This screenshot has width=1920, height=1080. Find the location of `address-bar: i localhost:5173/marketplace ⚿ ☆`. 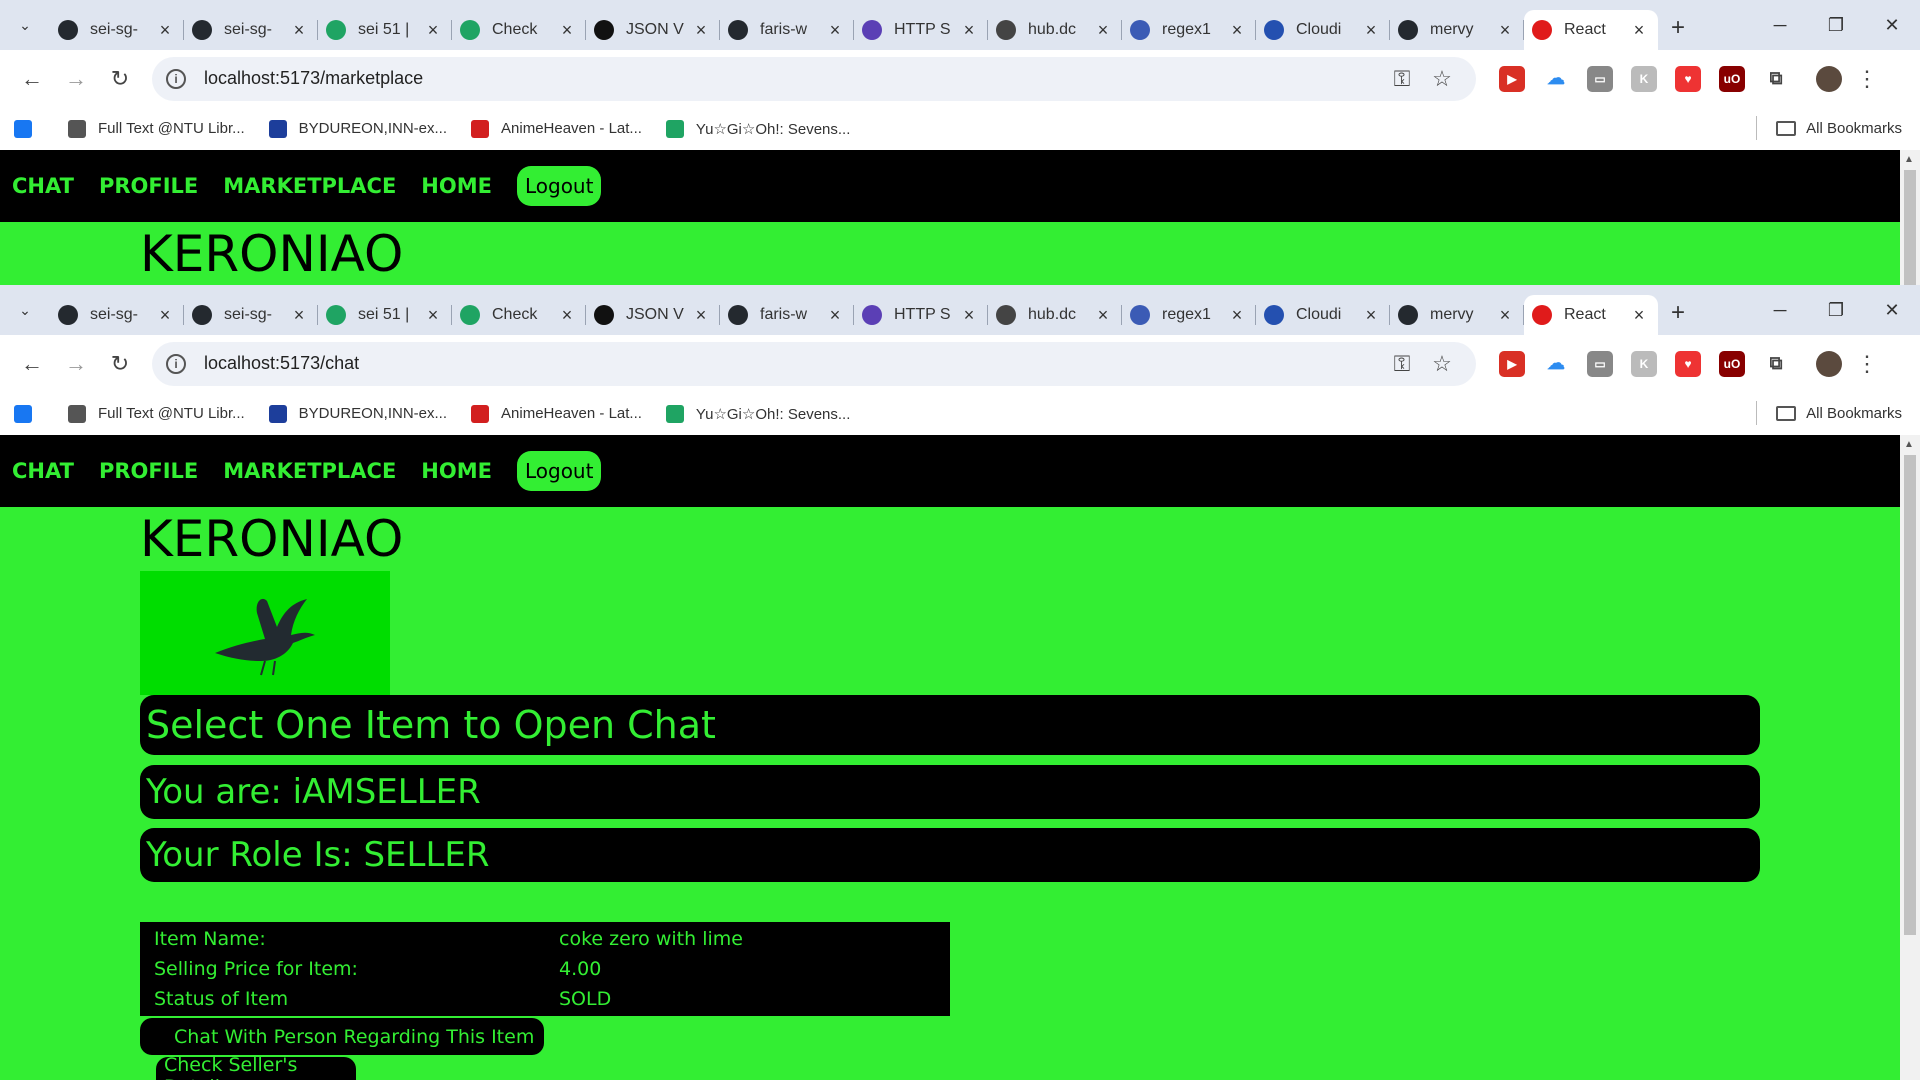

address-bar: i localhost:5173/marketplace ⚿ ☆ is located at coordinates (814, 78).